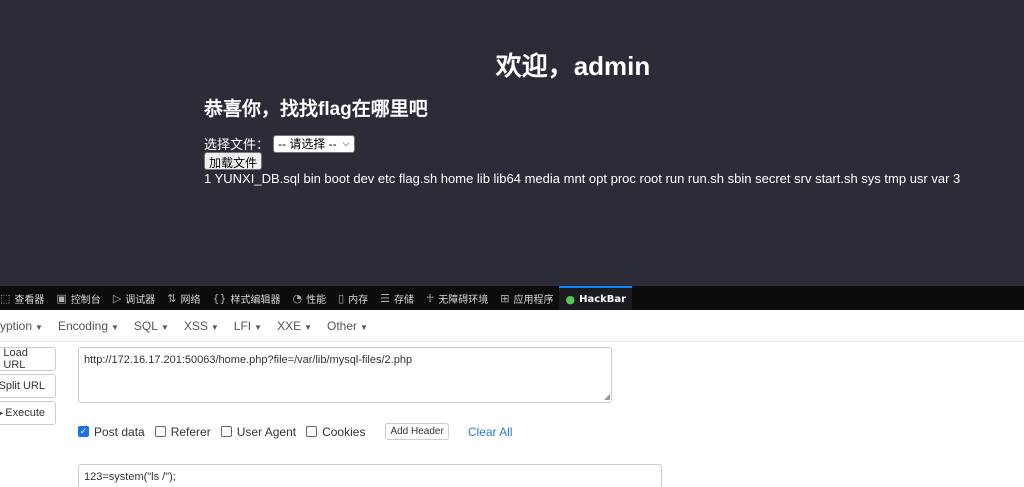 Image resolution: width=1024 pixels, height=487 pixels. Describe the element at coordinates (85, 300) in the screenshot. I see `tab-label: 控制台` at that location.